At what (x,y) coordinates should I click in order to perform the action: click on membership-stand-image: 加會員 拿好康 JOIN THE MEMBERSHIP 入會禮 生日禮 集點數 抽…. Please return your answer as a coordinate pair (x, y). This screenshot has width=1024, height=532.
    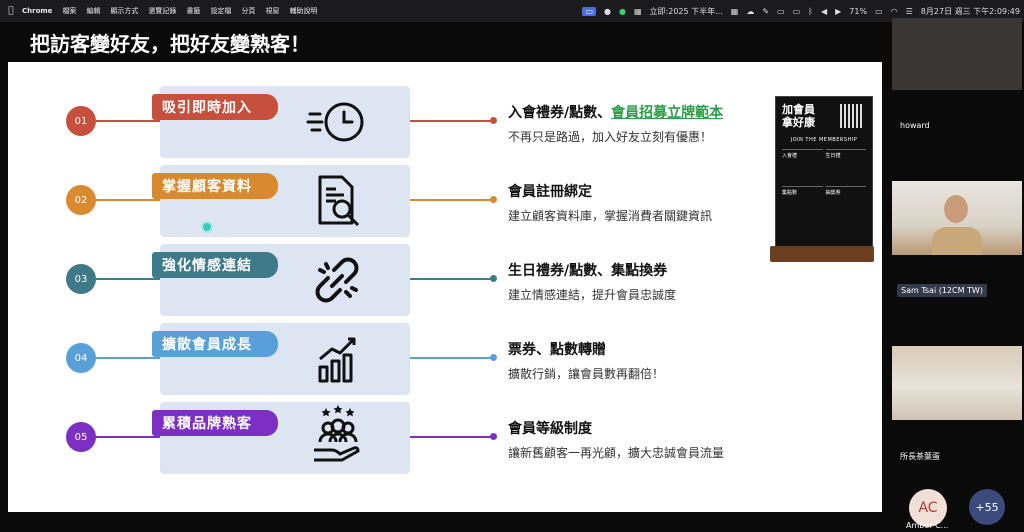
    Looking at the image, I should click on (824, 172).